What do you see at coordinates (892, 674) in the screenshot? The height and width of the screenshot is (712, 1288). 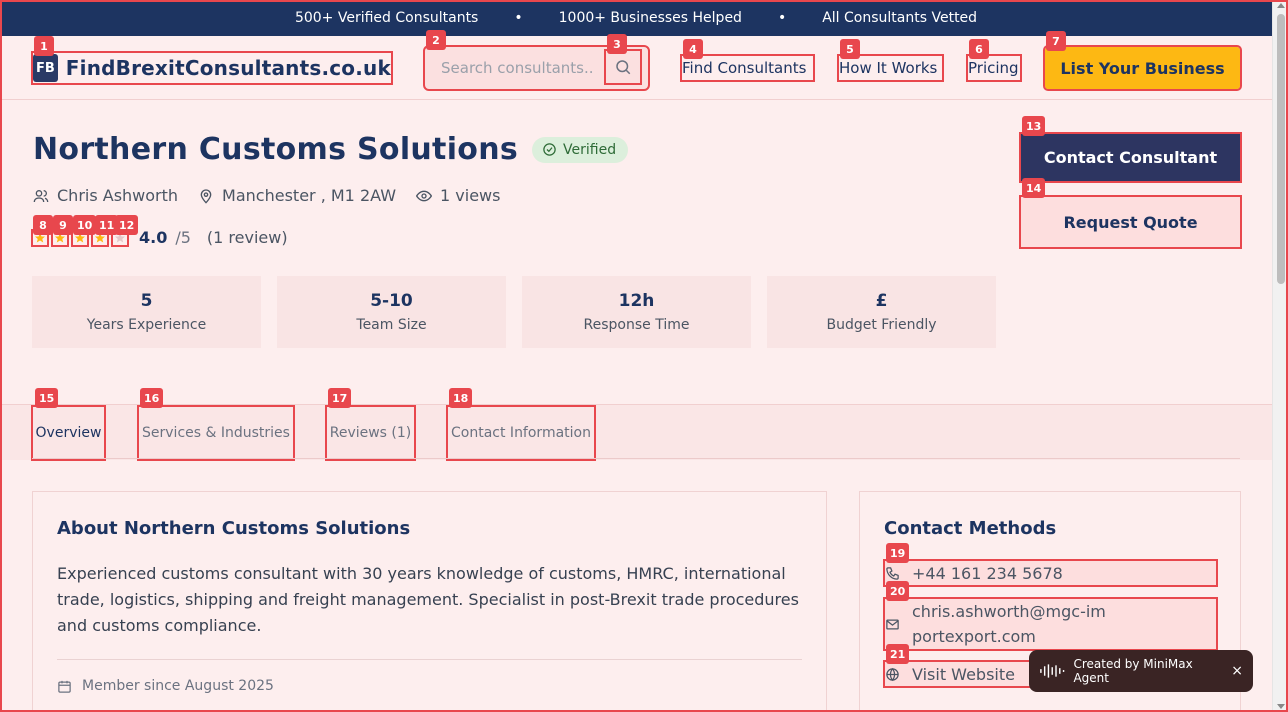 I see `globe-icon` at bounding box center [892, 674].